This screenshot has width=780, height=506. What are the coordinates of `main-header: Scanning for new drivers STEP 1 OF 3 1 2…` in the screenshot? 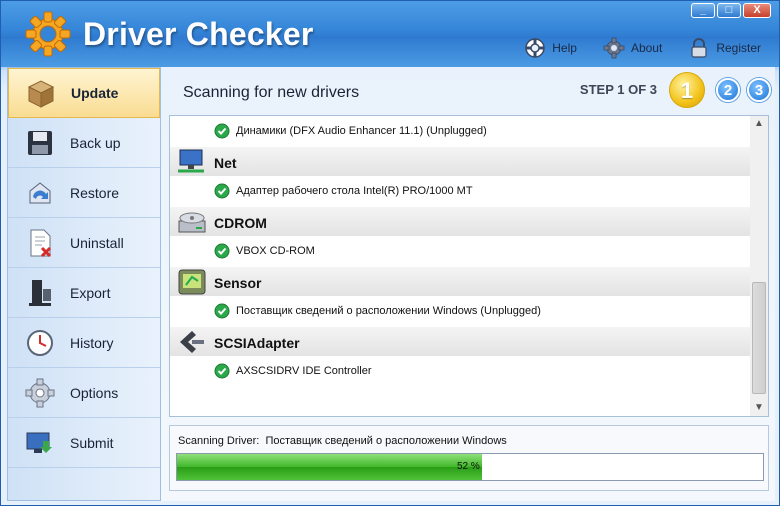 It's located at (468, 91).